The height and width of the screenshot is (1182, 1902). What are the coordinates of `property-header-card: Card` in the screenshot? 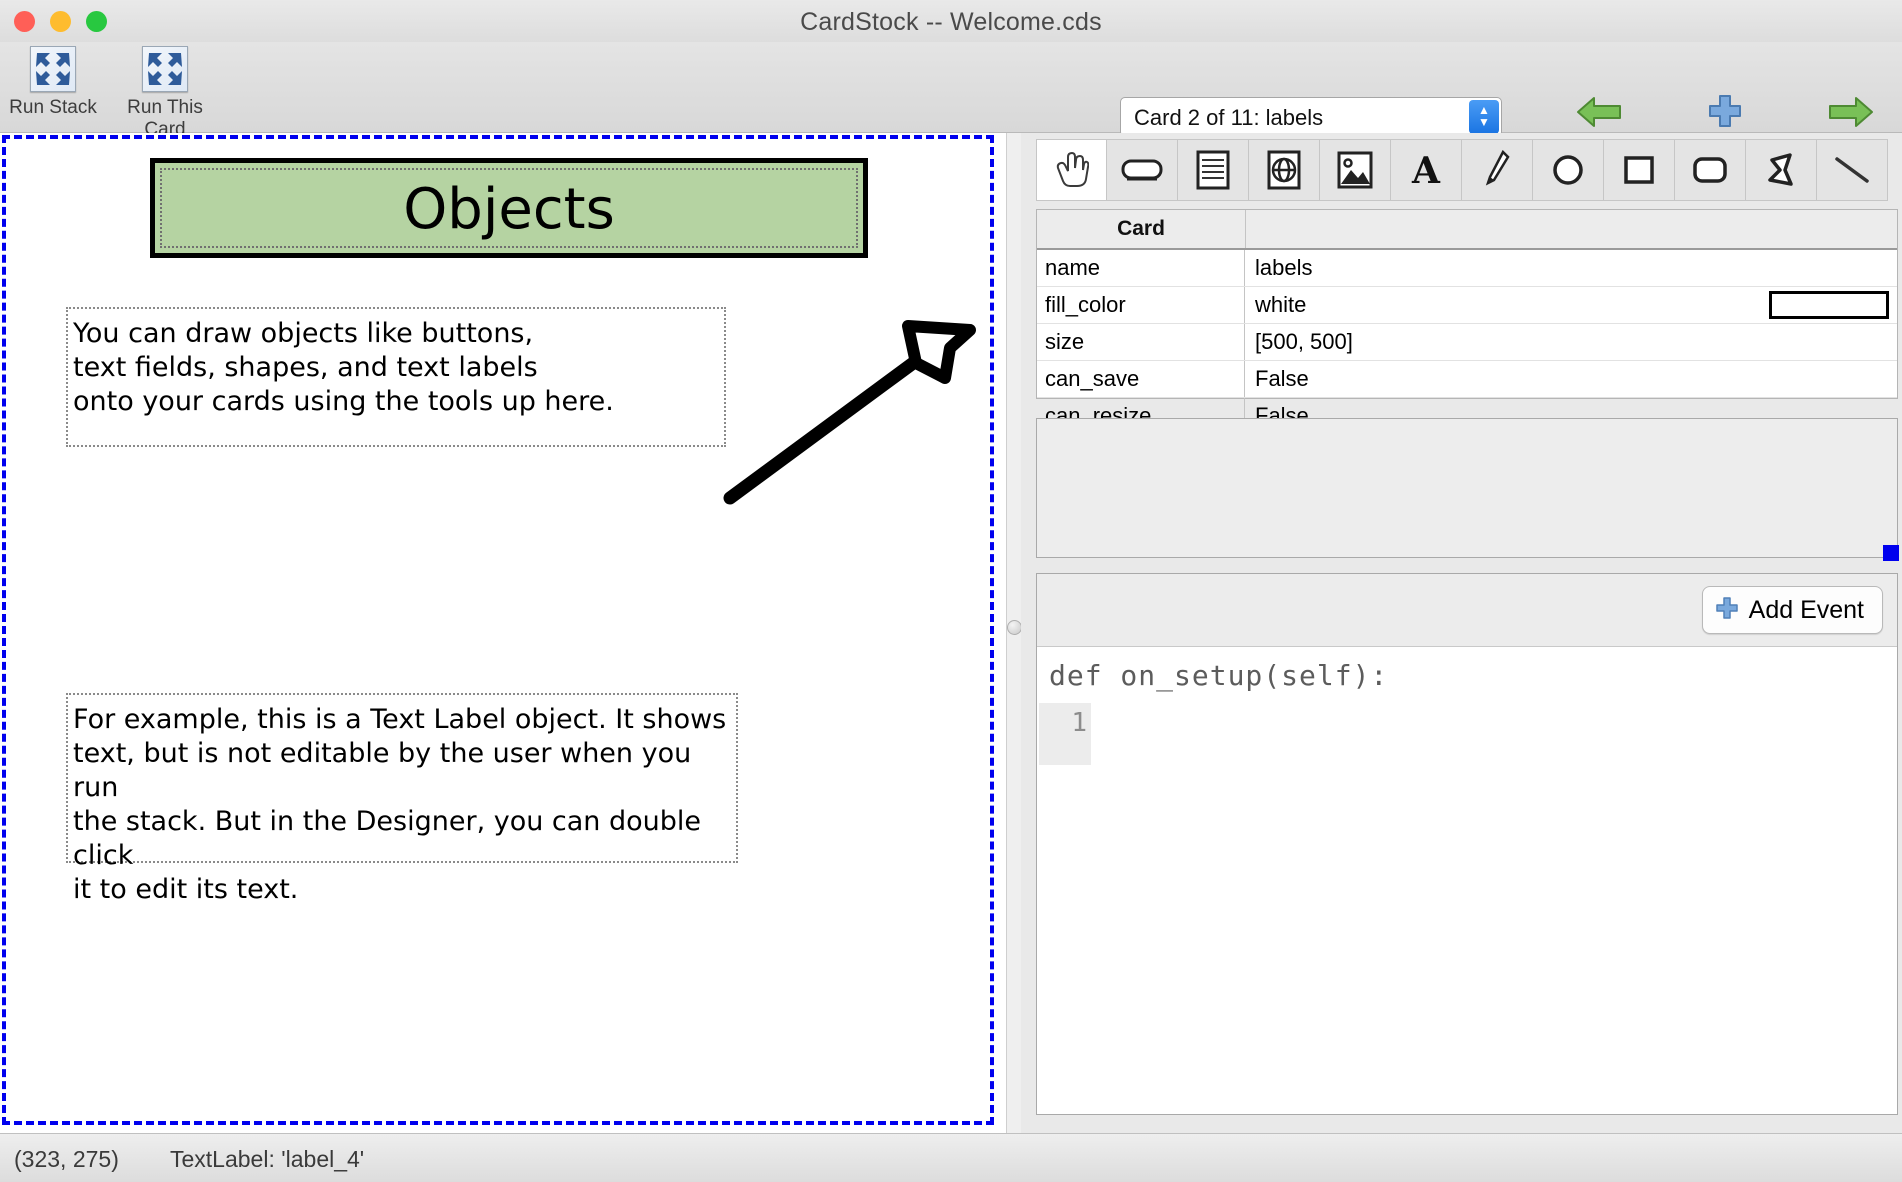 It's located at (1141, 229).